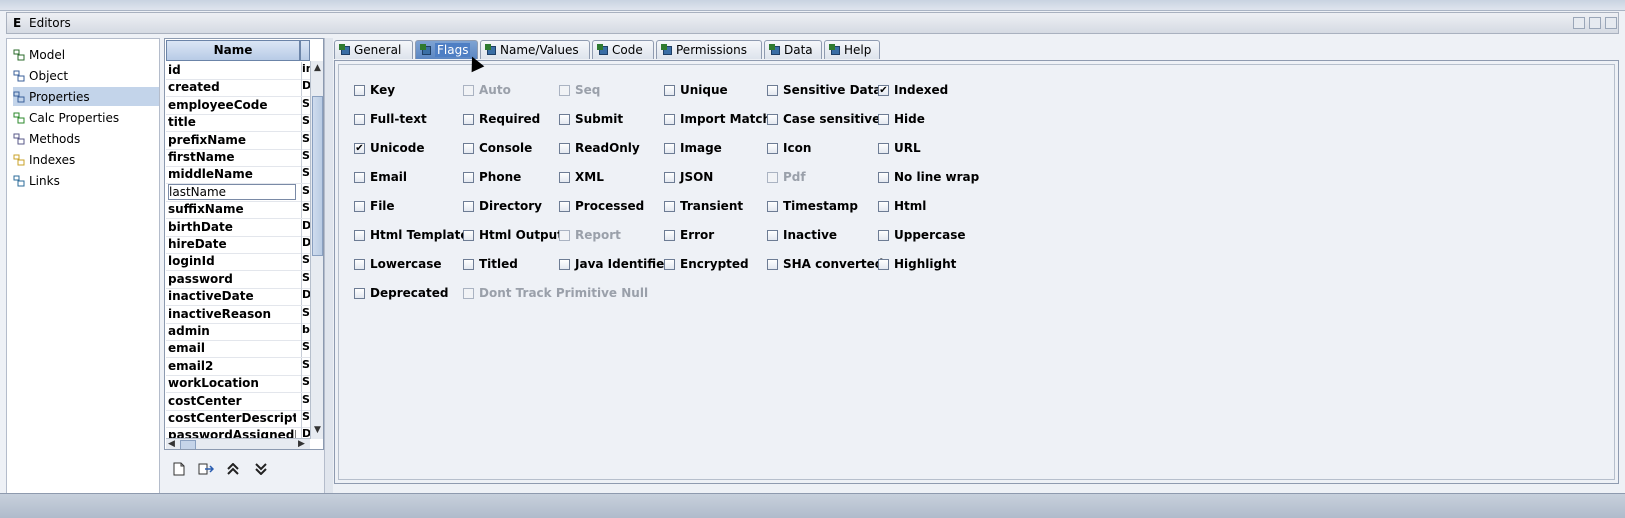 The height and width of the screenshot is (518, 1625). What do you see at coordinates (623, 49) in the screenshot?
I see `tab-code: Code` at bounding box center [623, 49].